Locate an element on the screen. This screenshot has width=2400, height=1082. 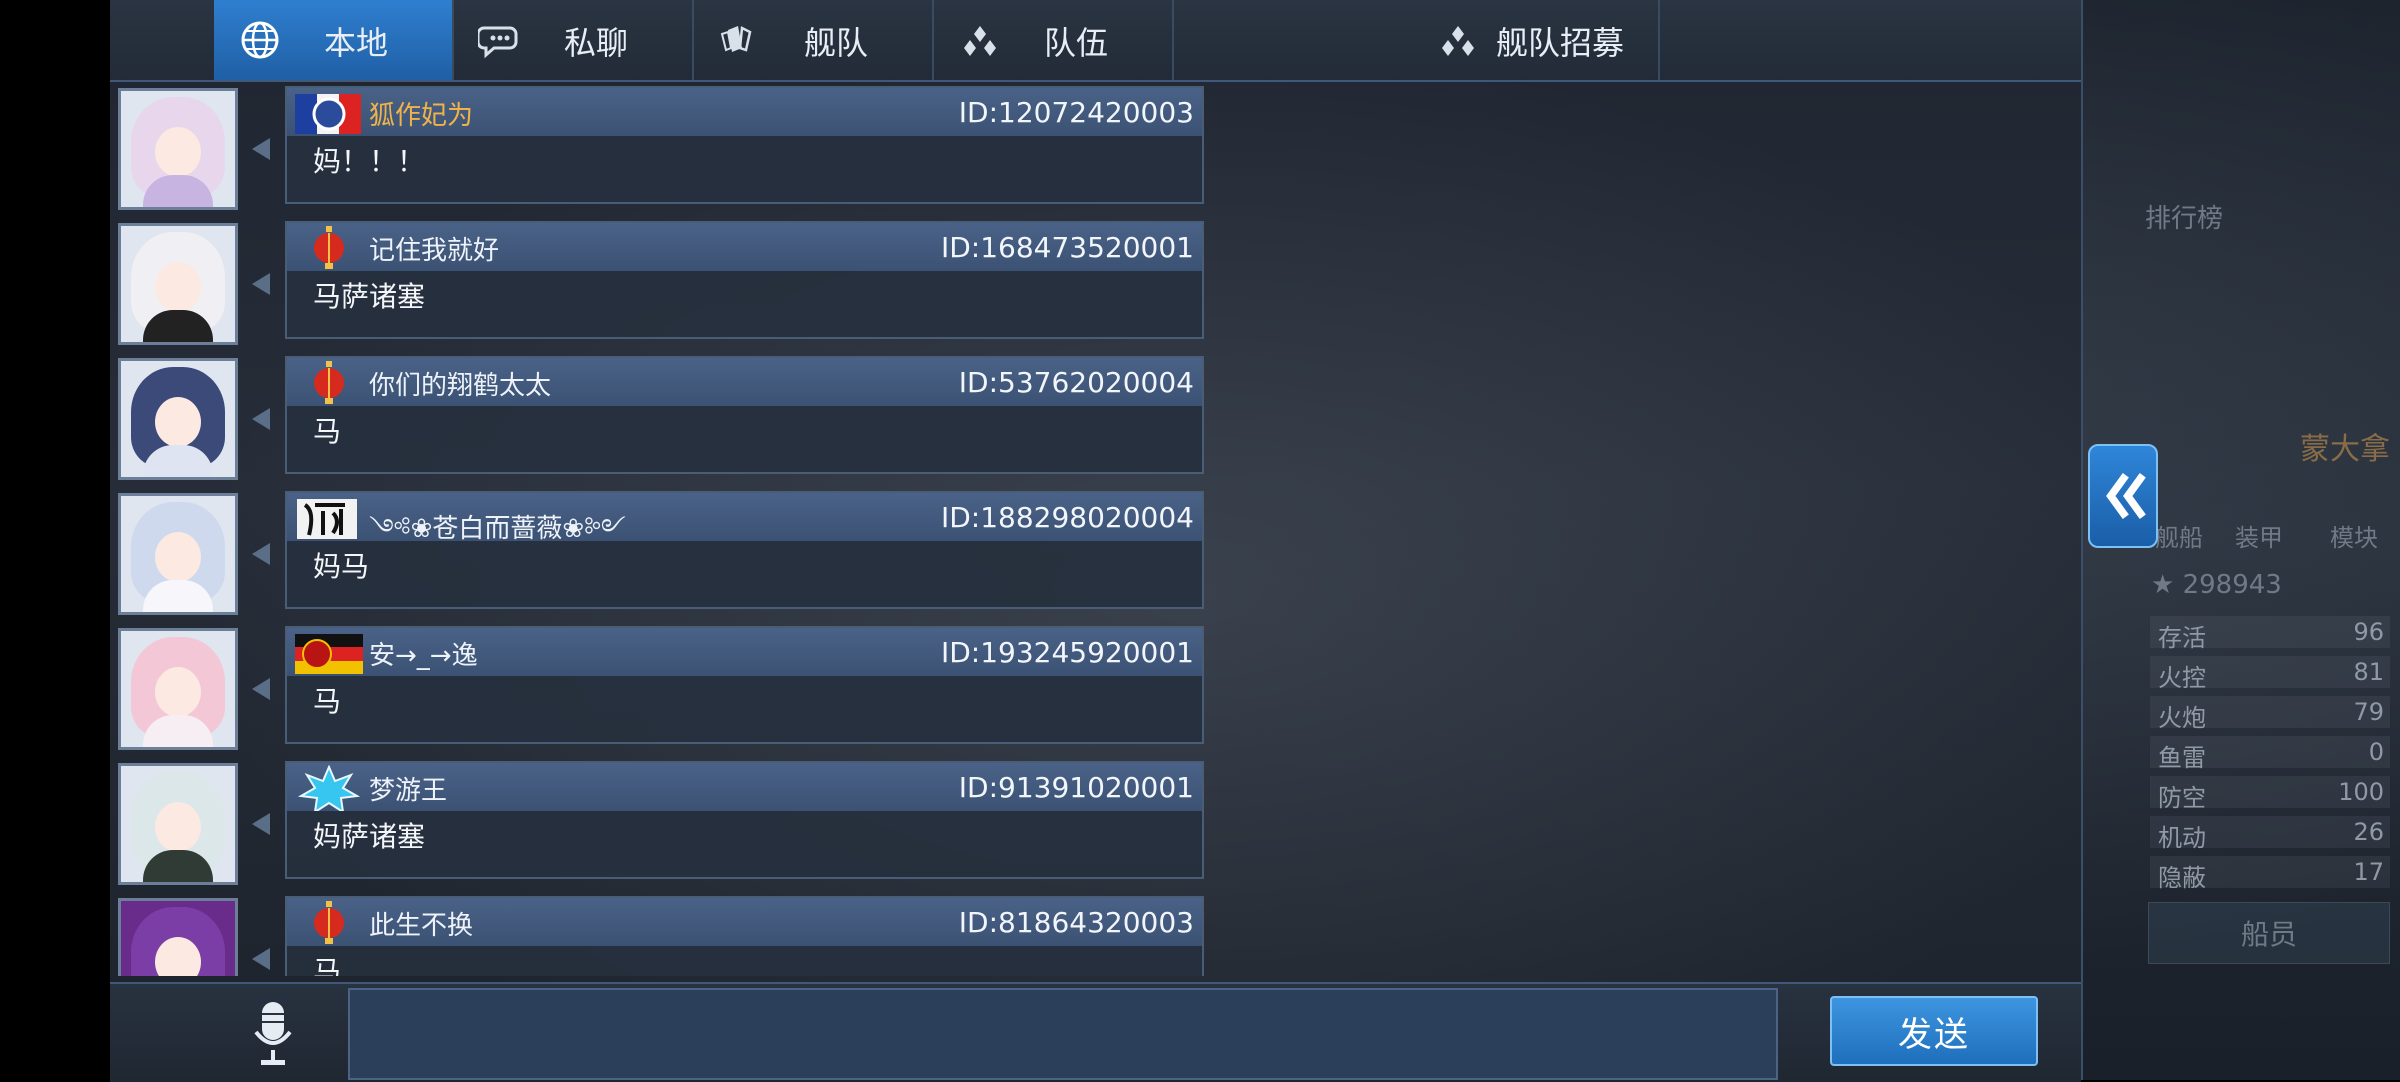
tab-label: 本地 is located at coordinates (356, 43).